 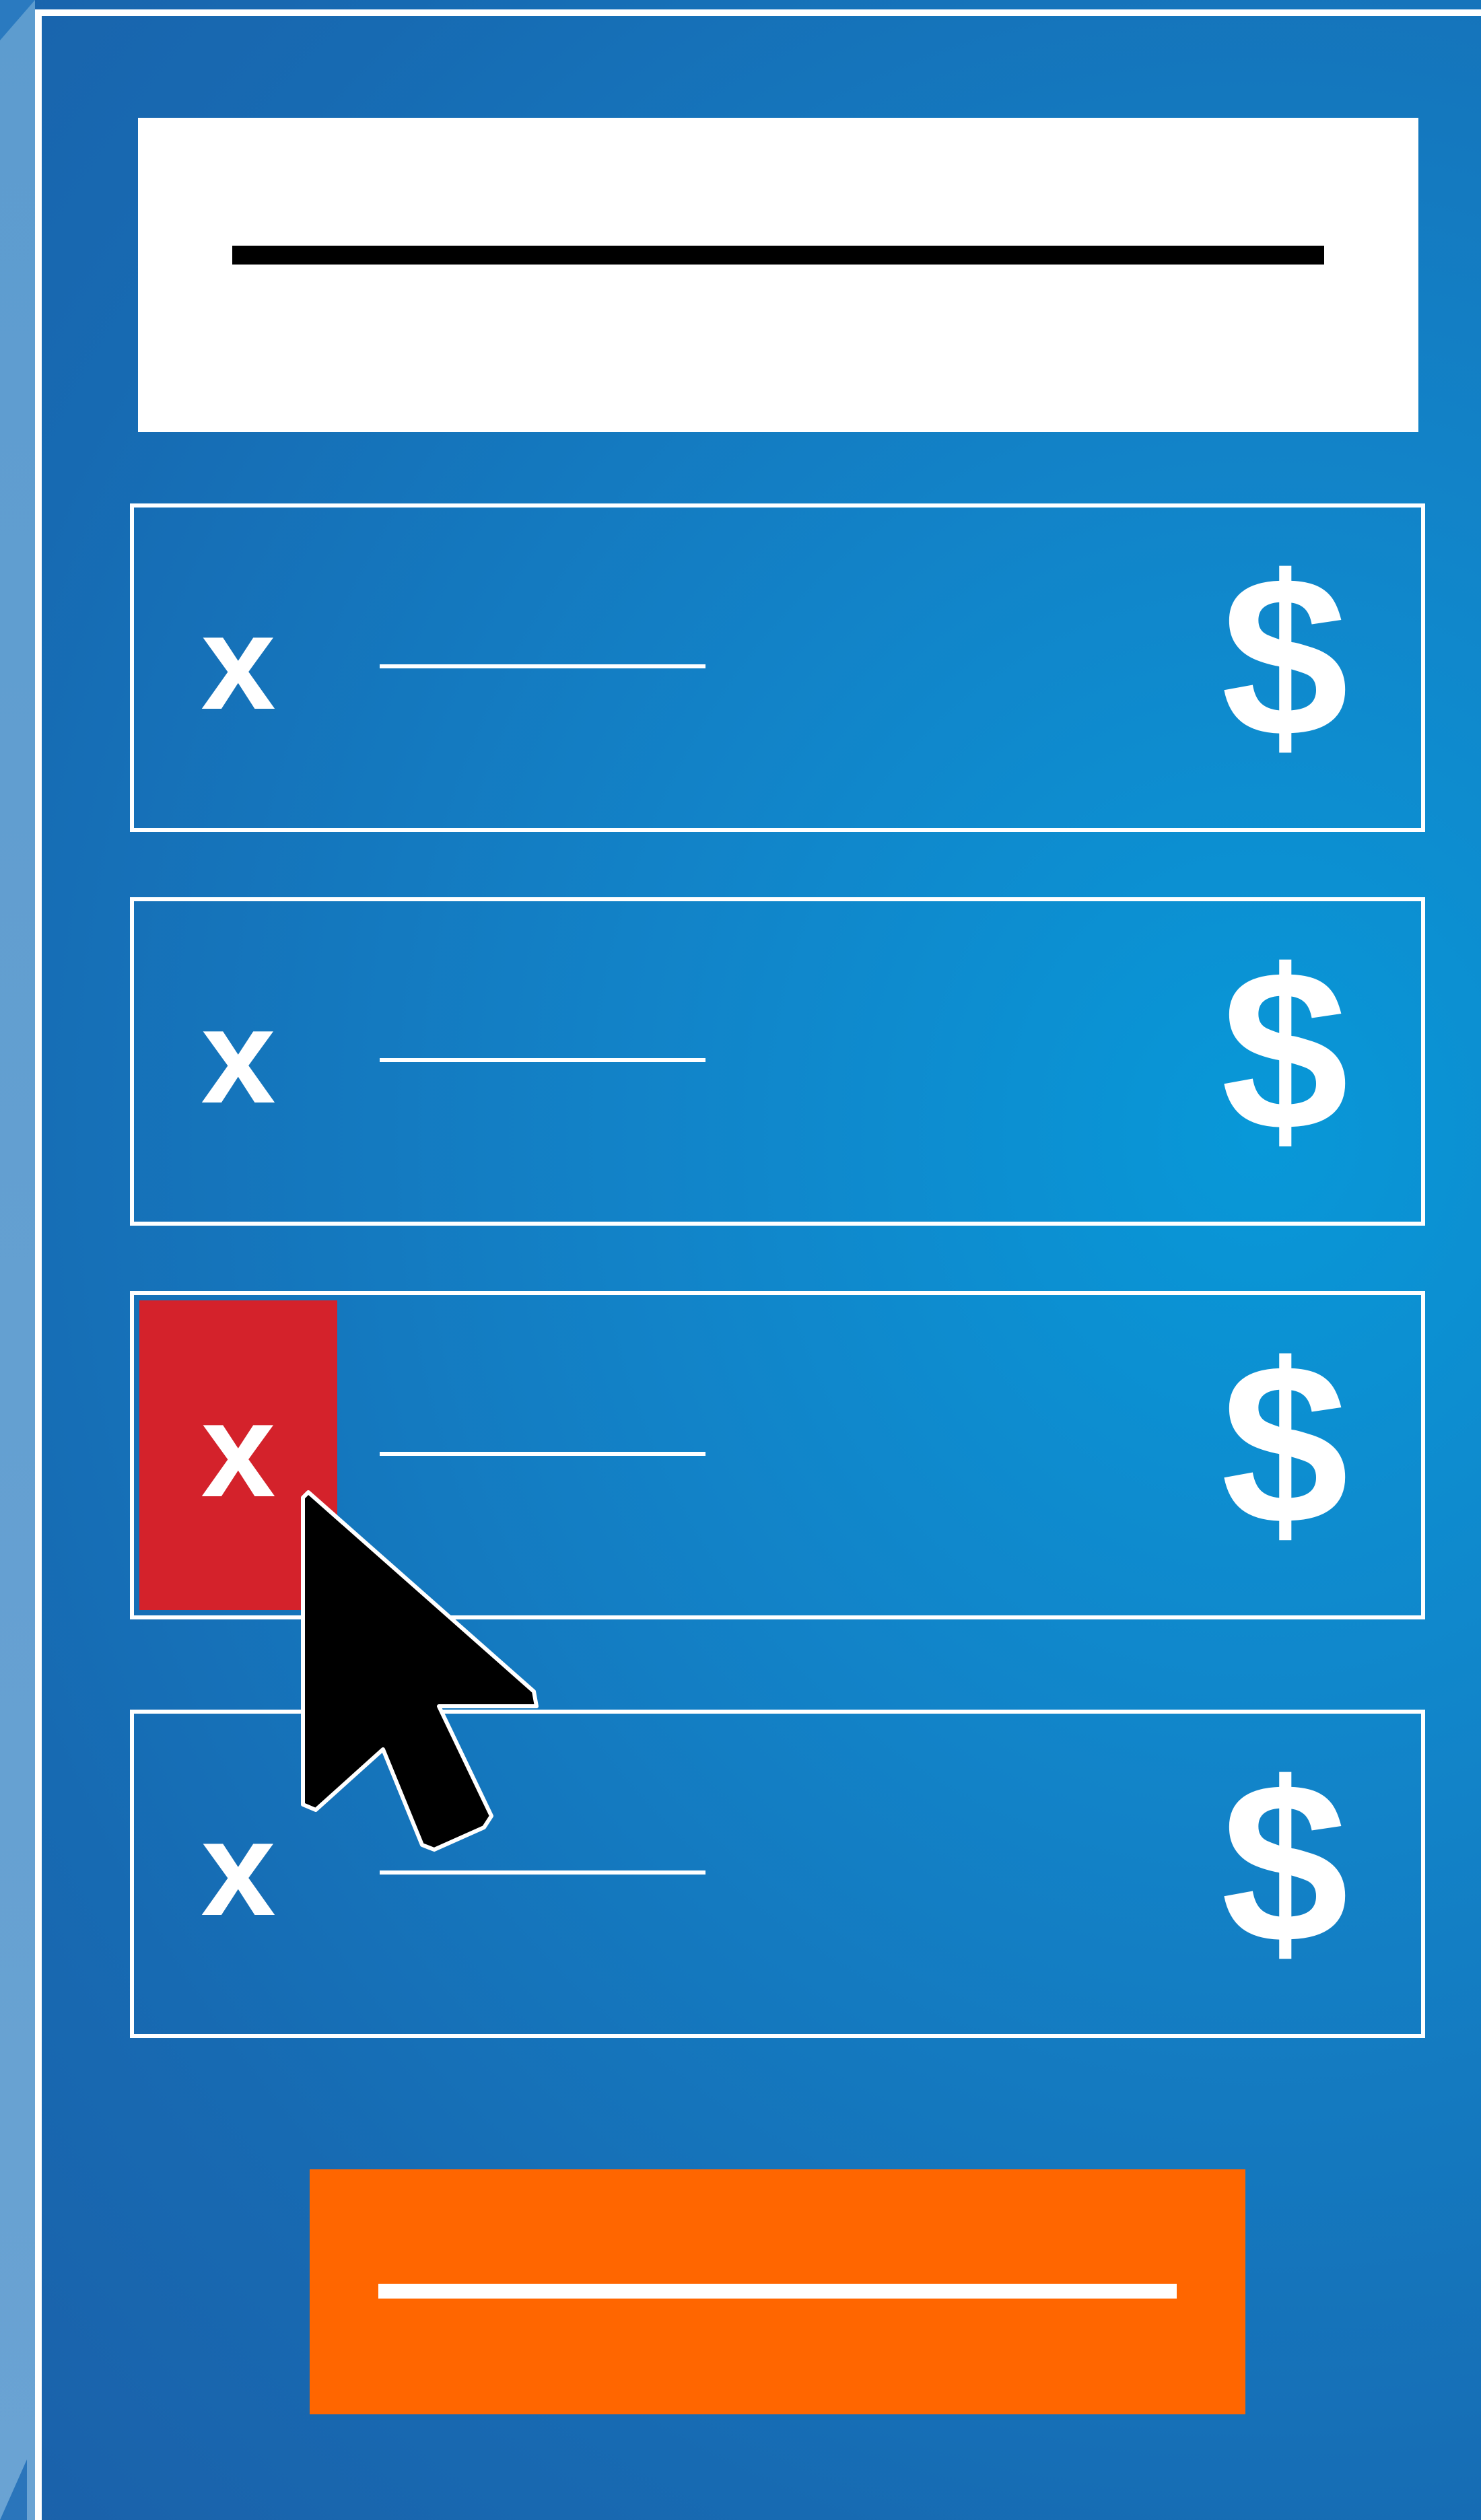 What do you see at coordinates (420, 1671) in the screenshot?
I see `mouse-cursor-icon` at bounding box center [420, 1671].